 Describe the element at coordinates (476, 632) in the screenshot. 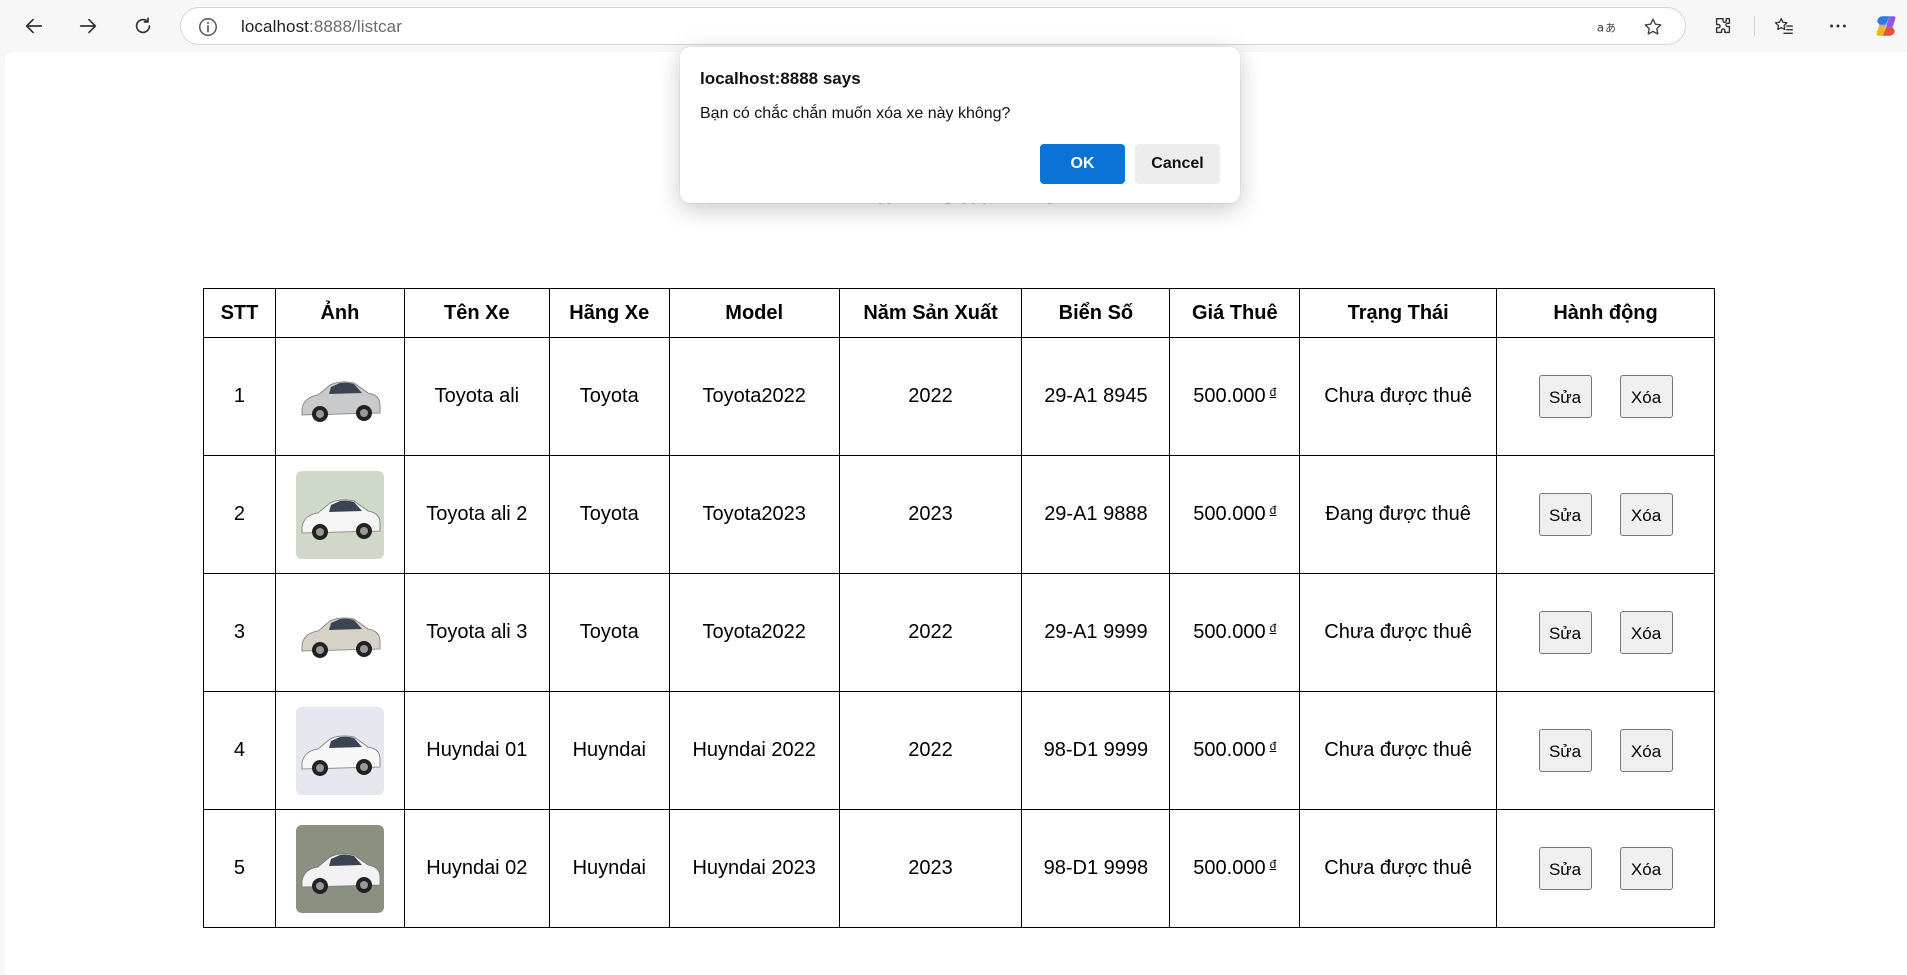

I see `cell-name: Toyota ali 3` at that location.